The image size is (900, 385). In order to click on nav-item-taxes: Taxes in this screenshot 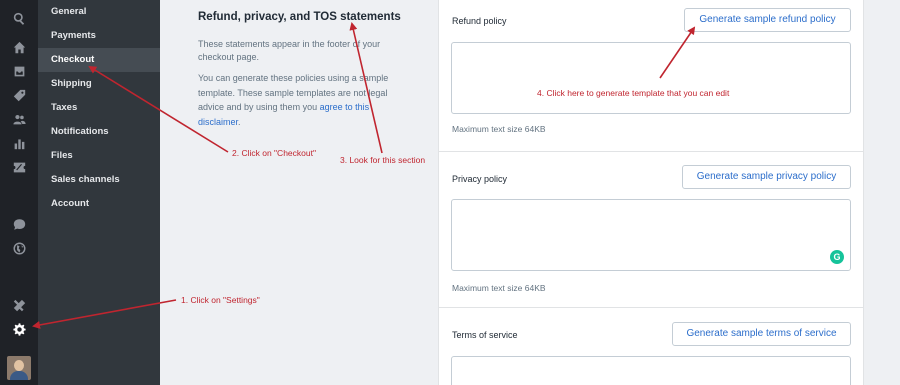, I will do `click(99, 108)`.